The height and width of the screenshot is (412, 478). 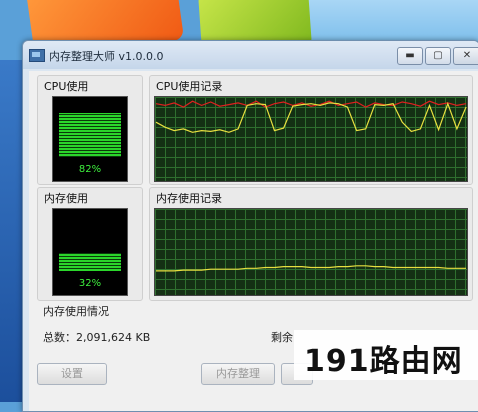 What do you see at coordinates (66, 86) in the screenshot?
I see `cpu-usage-label: CPU使用` at bounding box center [66, 86].